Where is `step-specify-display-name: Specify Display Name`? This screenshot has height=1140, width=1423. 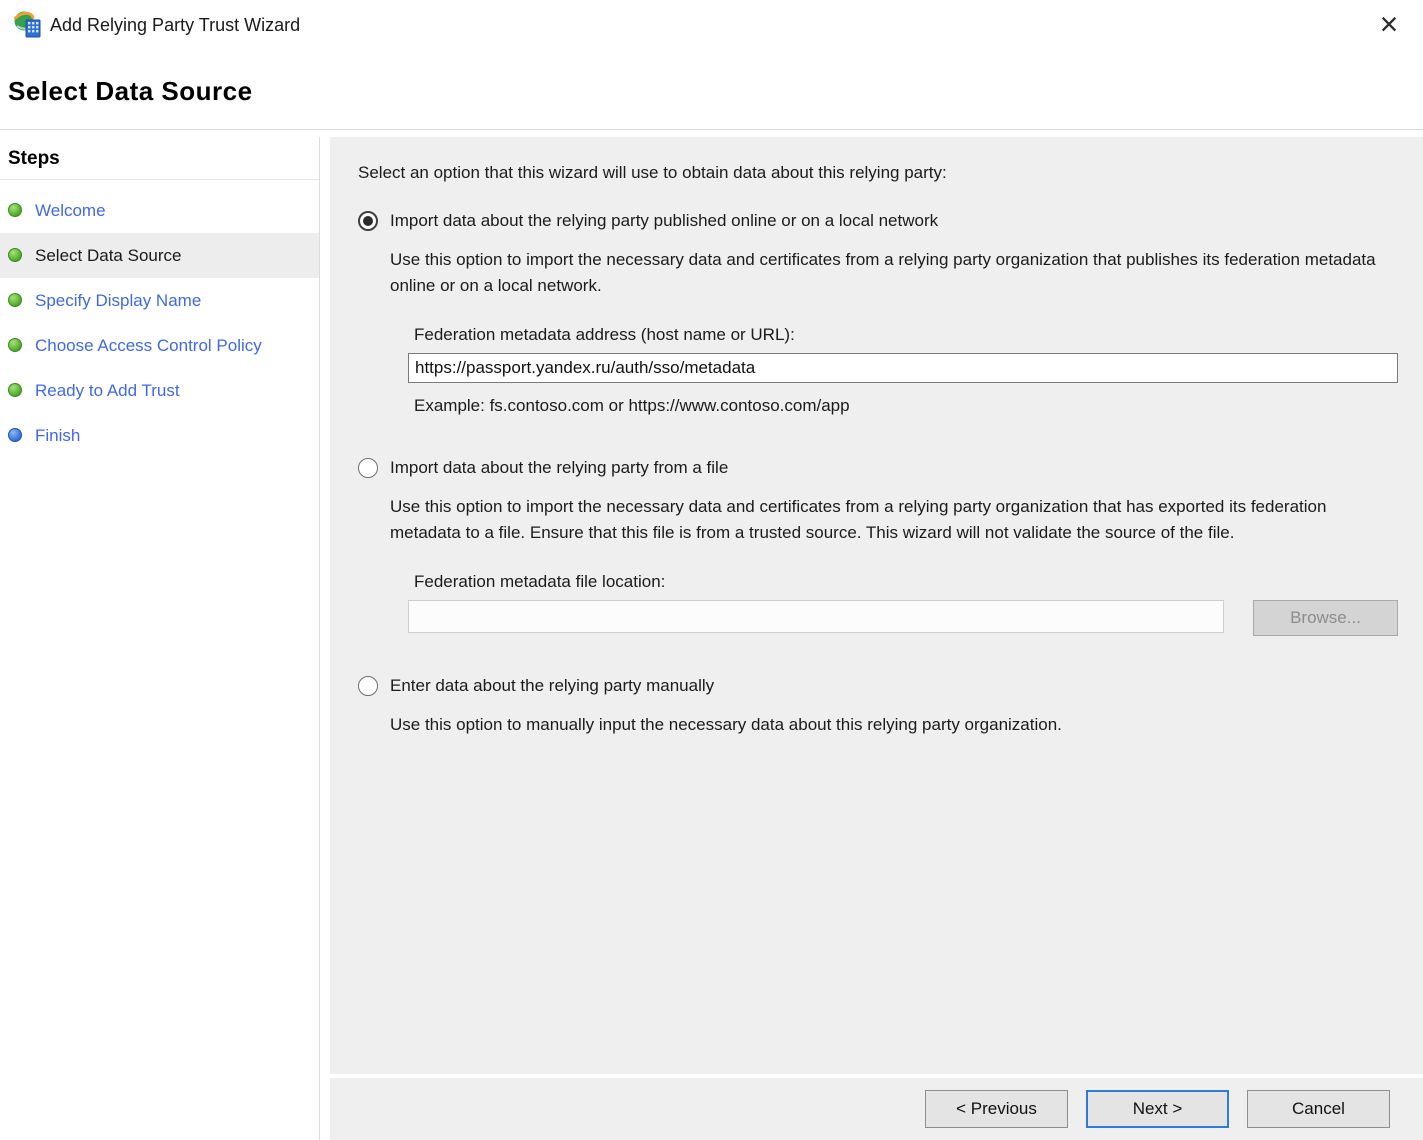
step-specify-display-name: Specify Display Name is located at coordinates (159, 300).